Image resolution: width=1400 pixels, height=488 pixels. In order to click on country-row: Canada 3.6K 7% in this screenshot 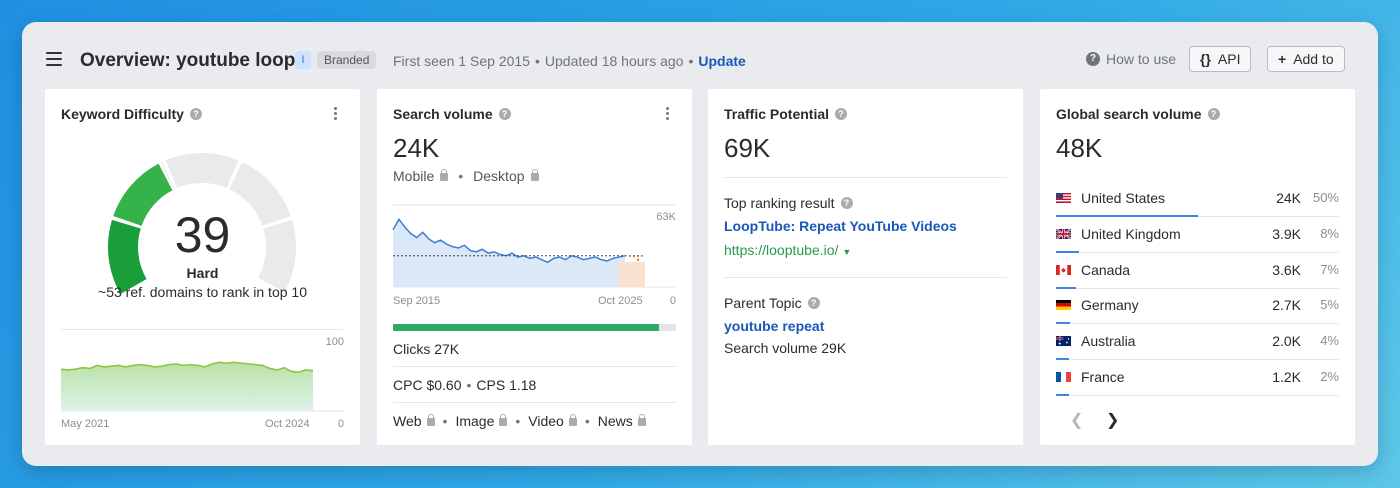, I will do `click(1197, 271)`.